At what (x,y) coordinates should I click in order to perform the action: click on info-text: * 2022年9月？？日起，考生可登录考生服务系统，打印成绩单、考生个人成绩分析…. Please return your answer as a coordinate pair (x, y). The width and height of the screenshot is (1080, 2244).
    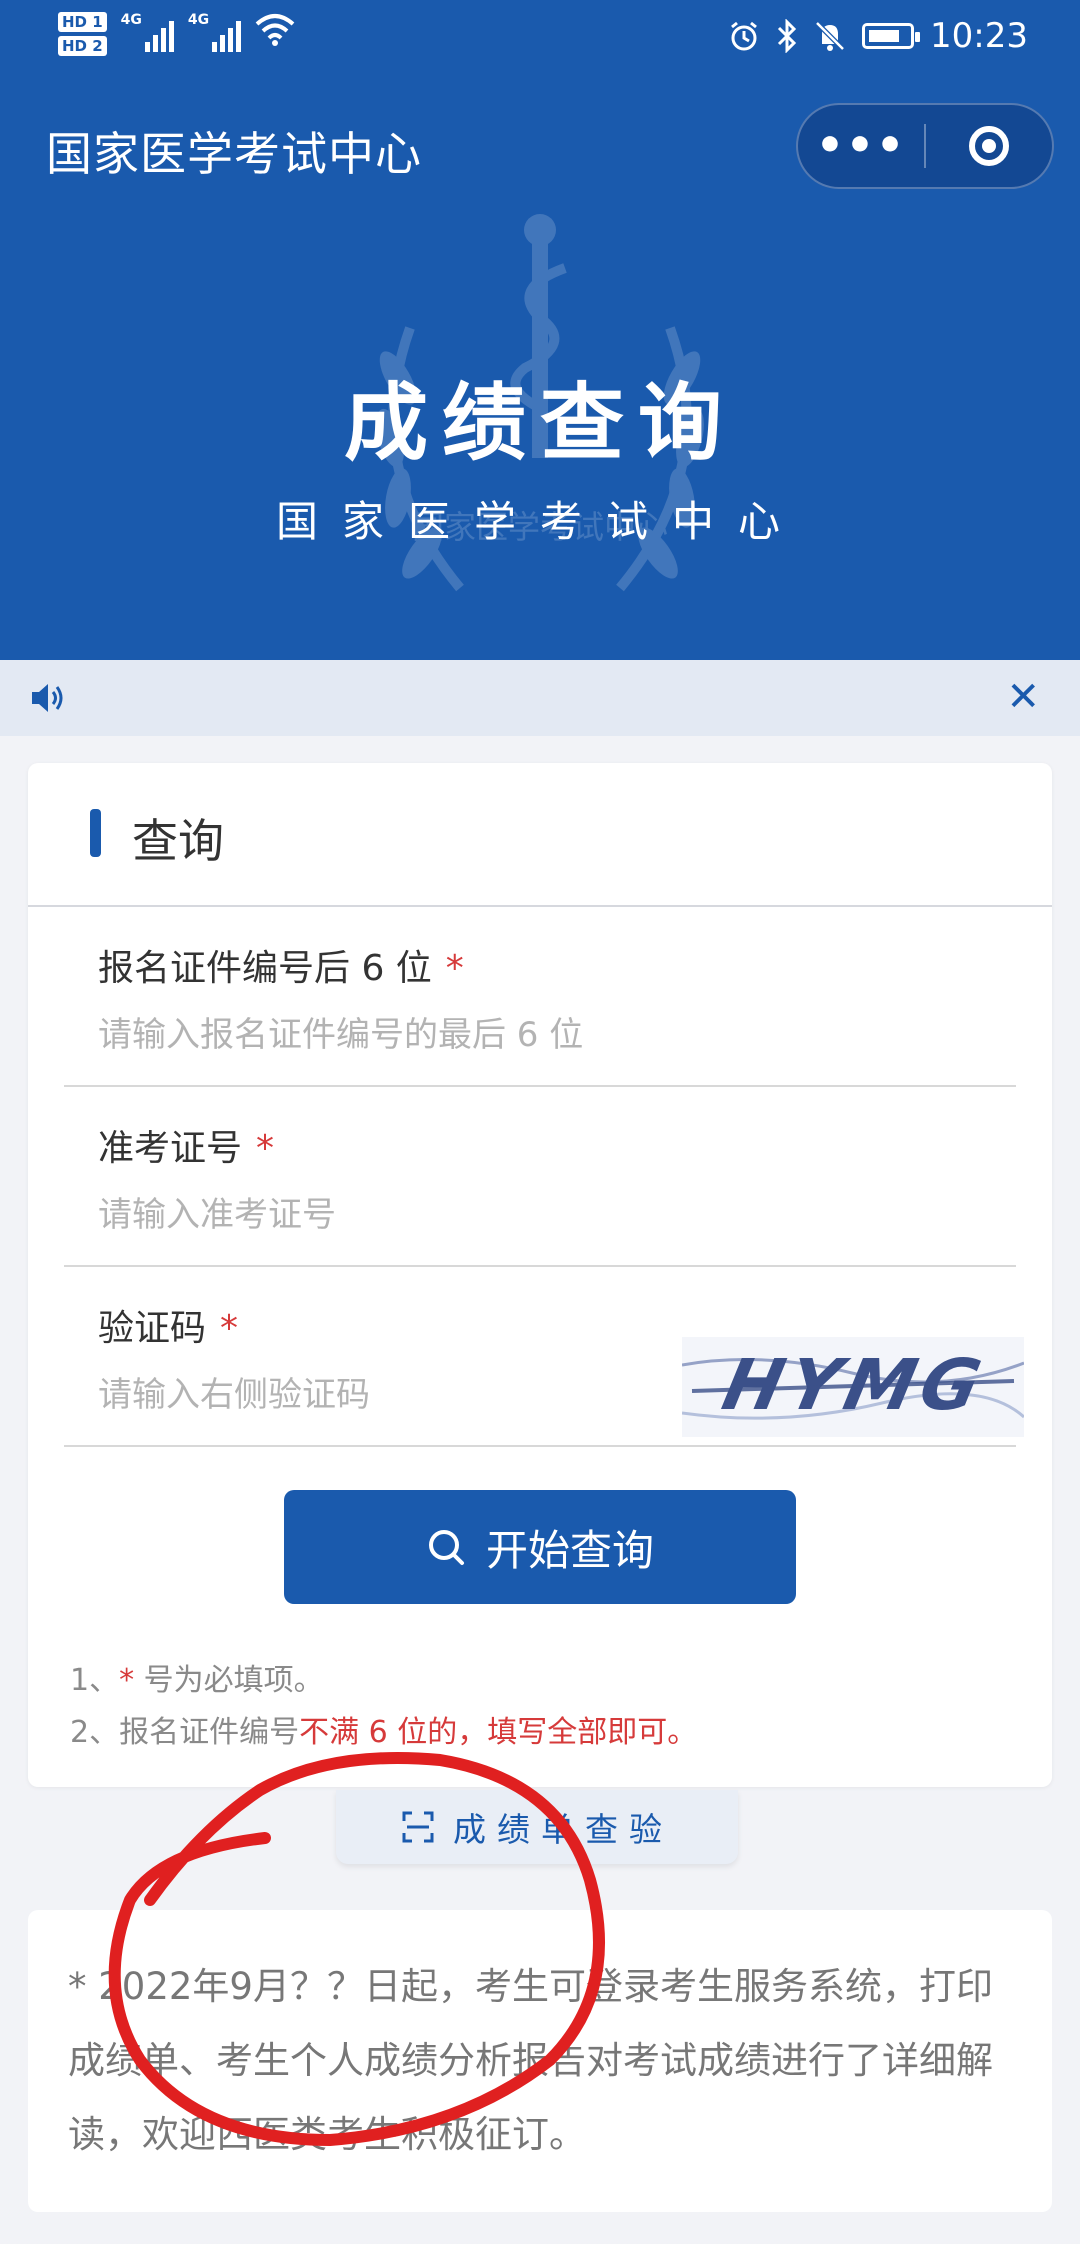
    Looking at the image, I should click on (530, 2060).